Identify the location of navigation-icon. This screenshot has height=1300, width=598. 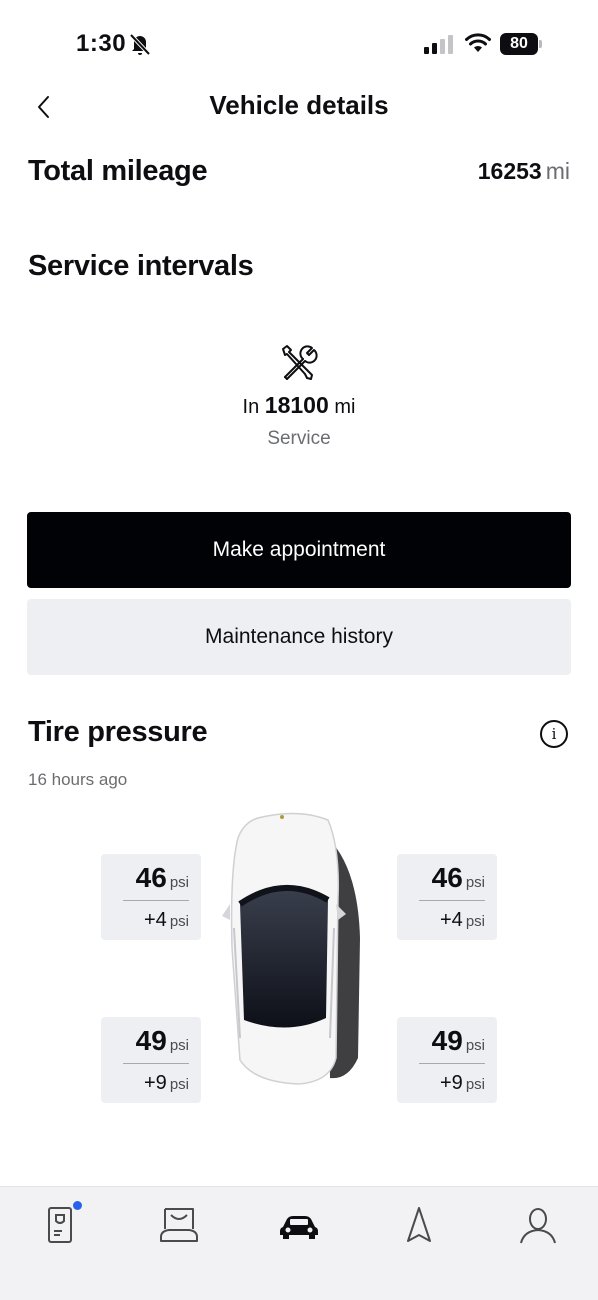
(419, 1225).